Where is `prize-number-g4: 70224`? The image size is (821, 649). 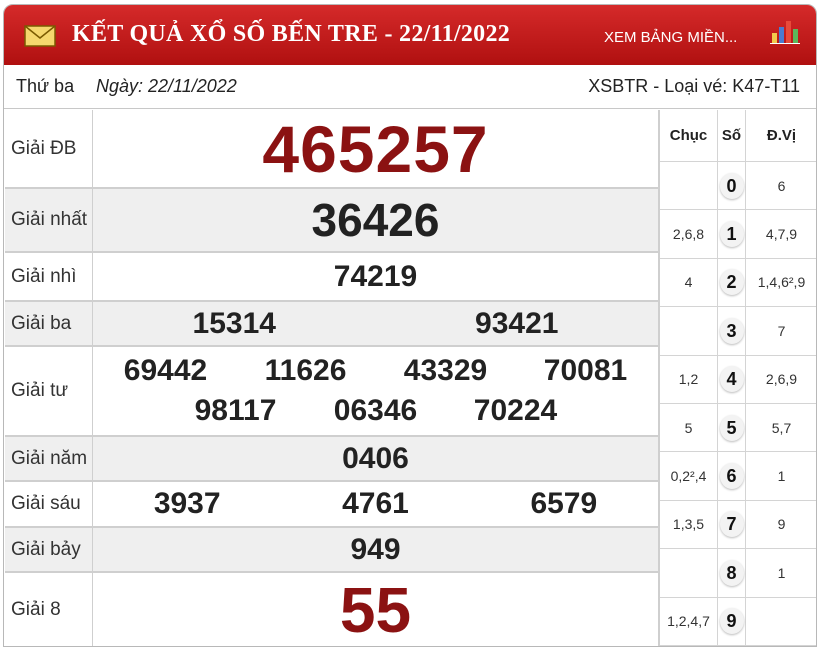 prize-number-g4: 70224 is located at coordinates (515, 410).